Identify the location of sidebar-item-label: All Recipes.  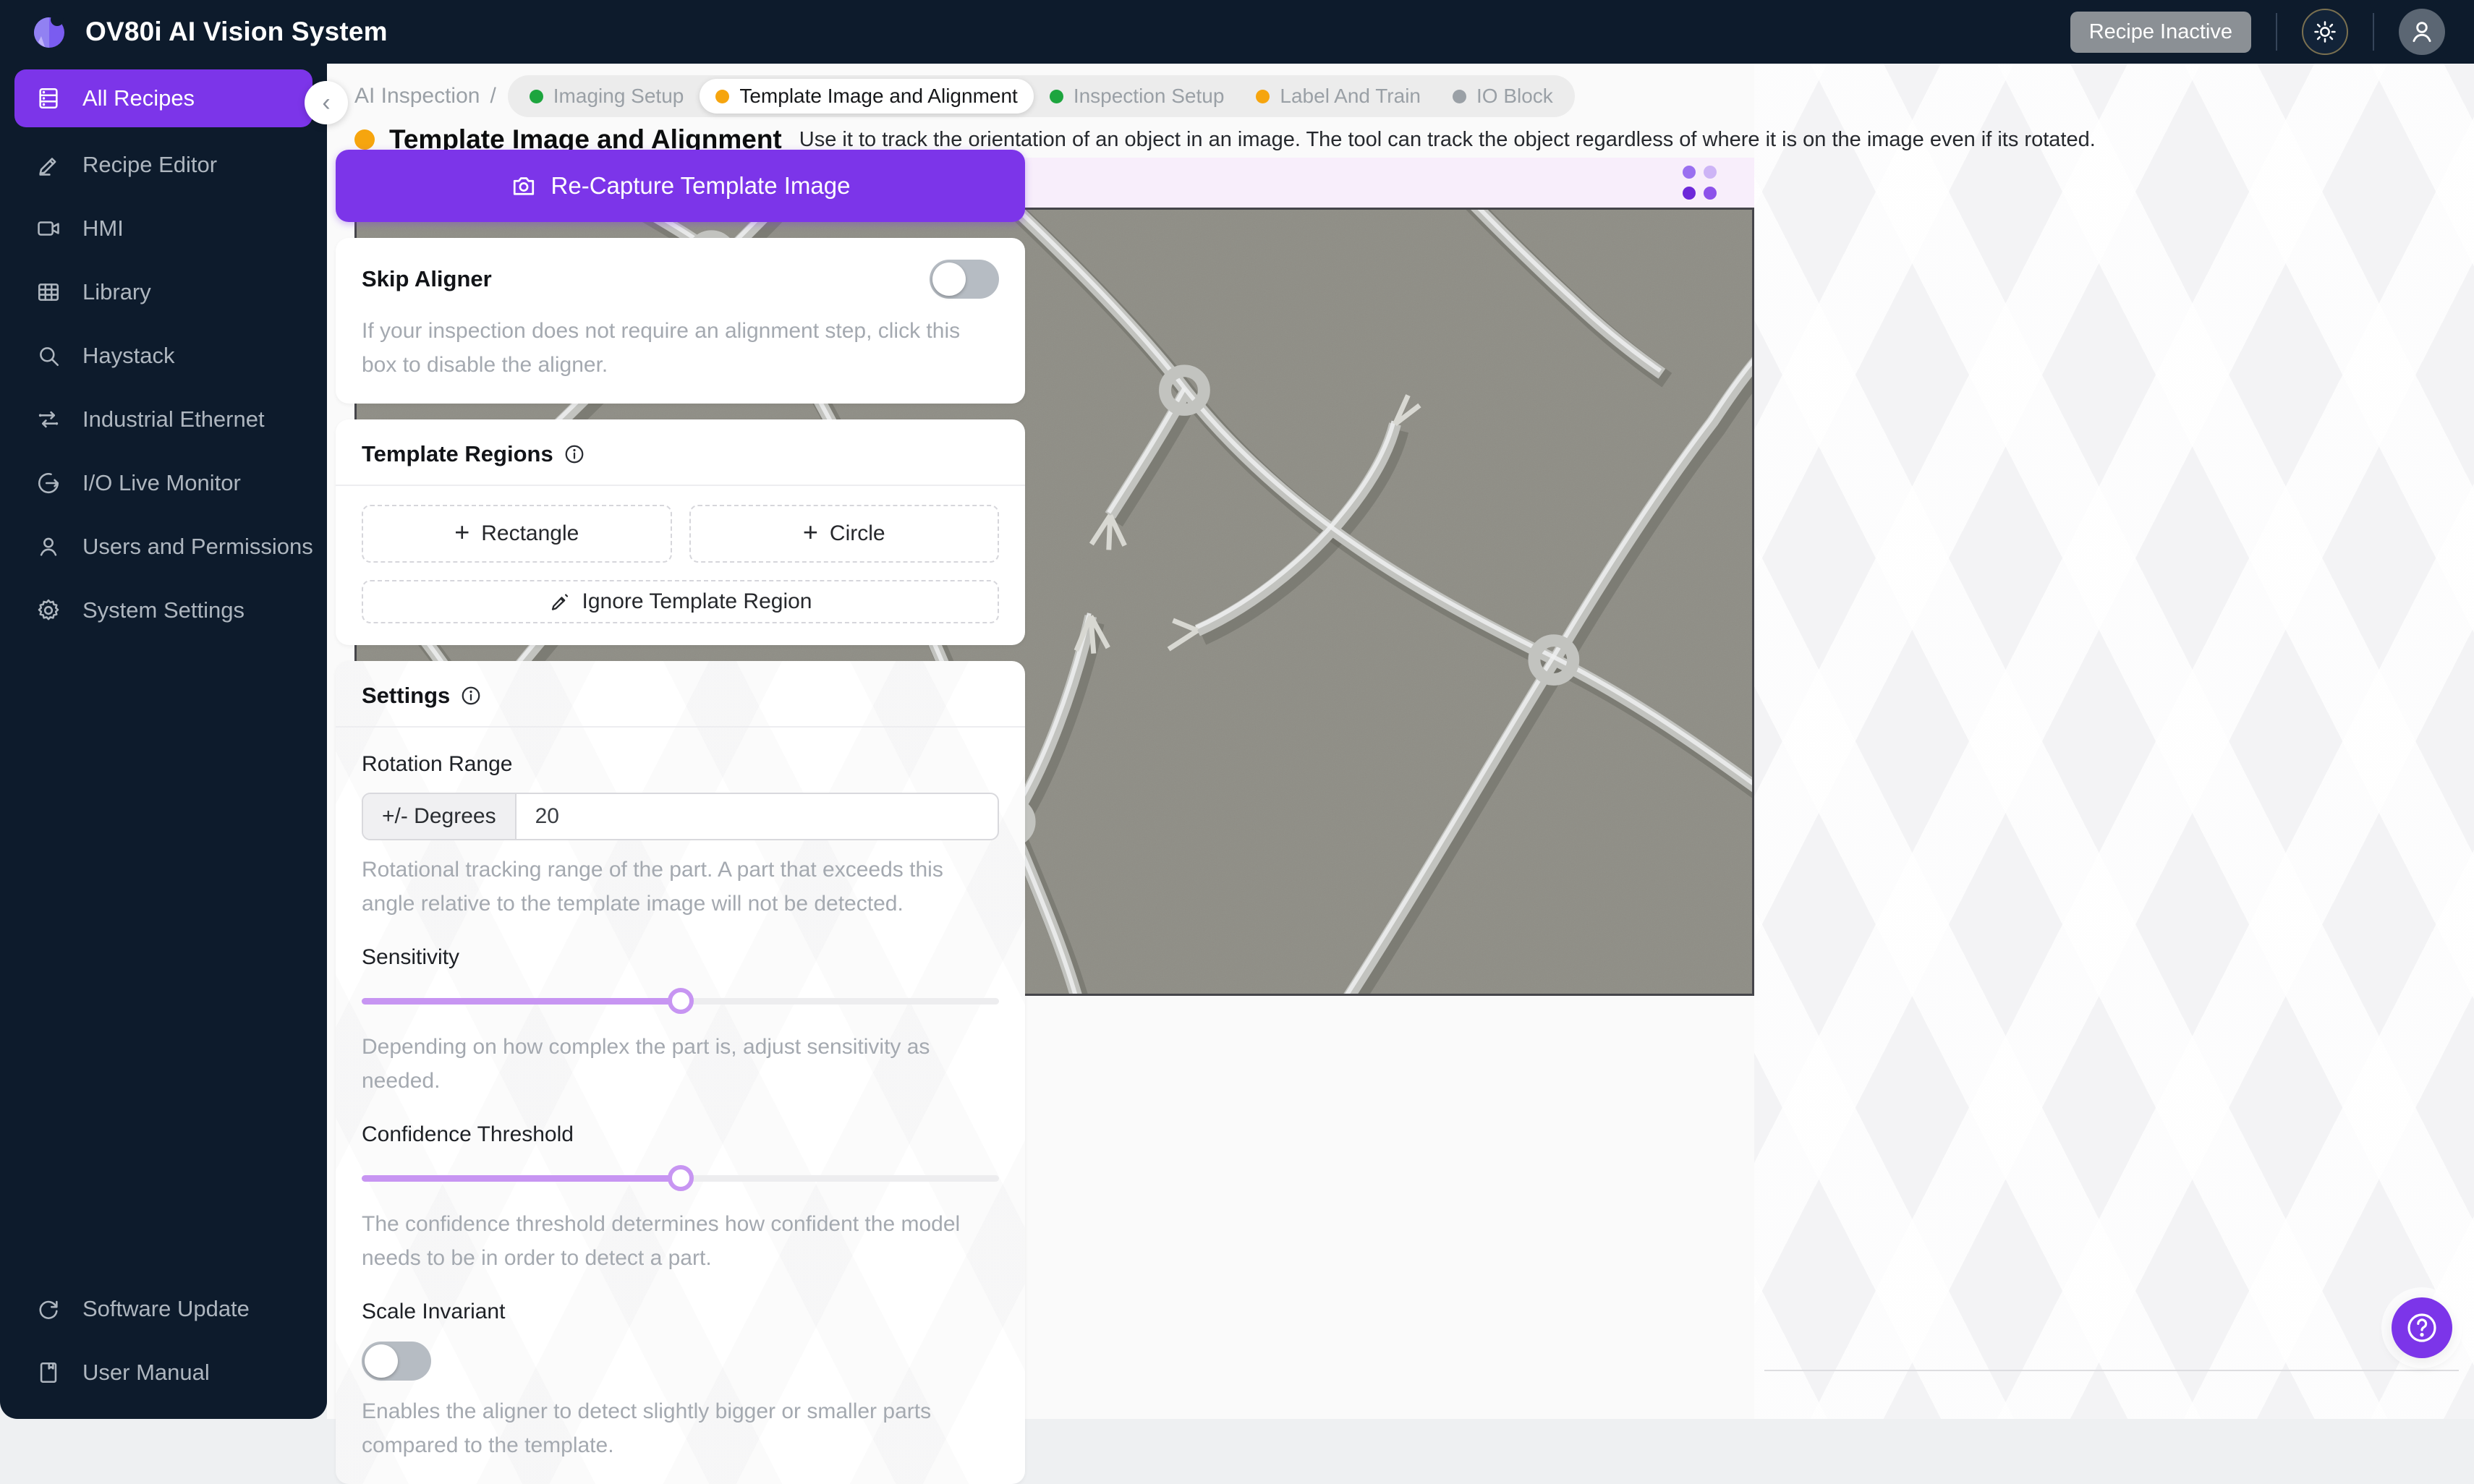
(138, 98).